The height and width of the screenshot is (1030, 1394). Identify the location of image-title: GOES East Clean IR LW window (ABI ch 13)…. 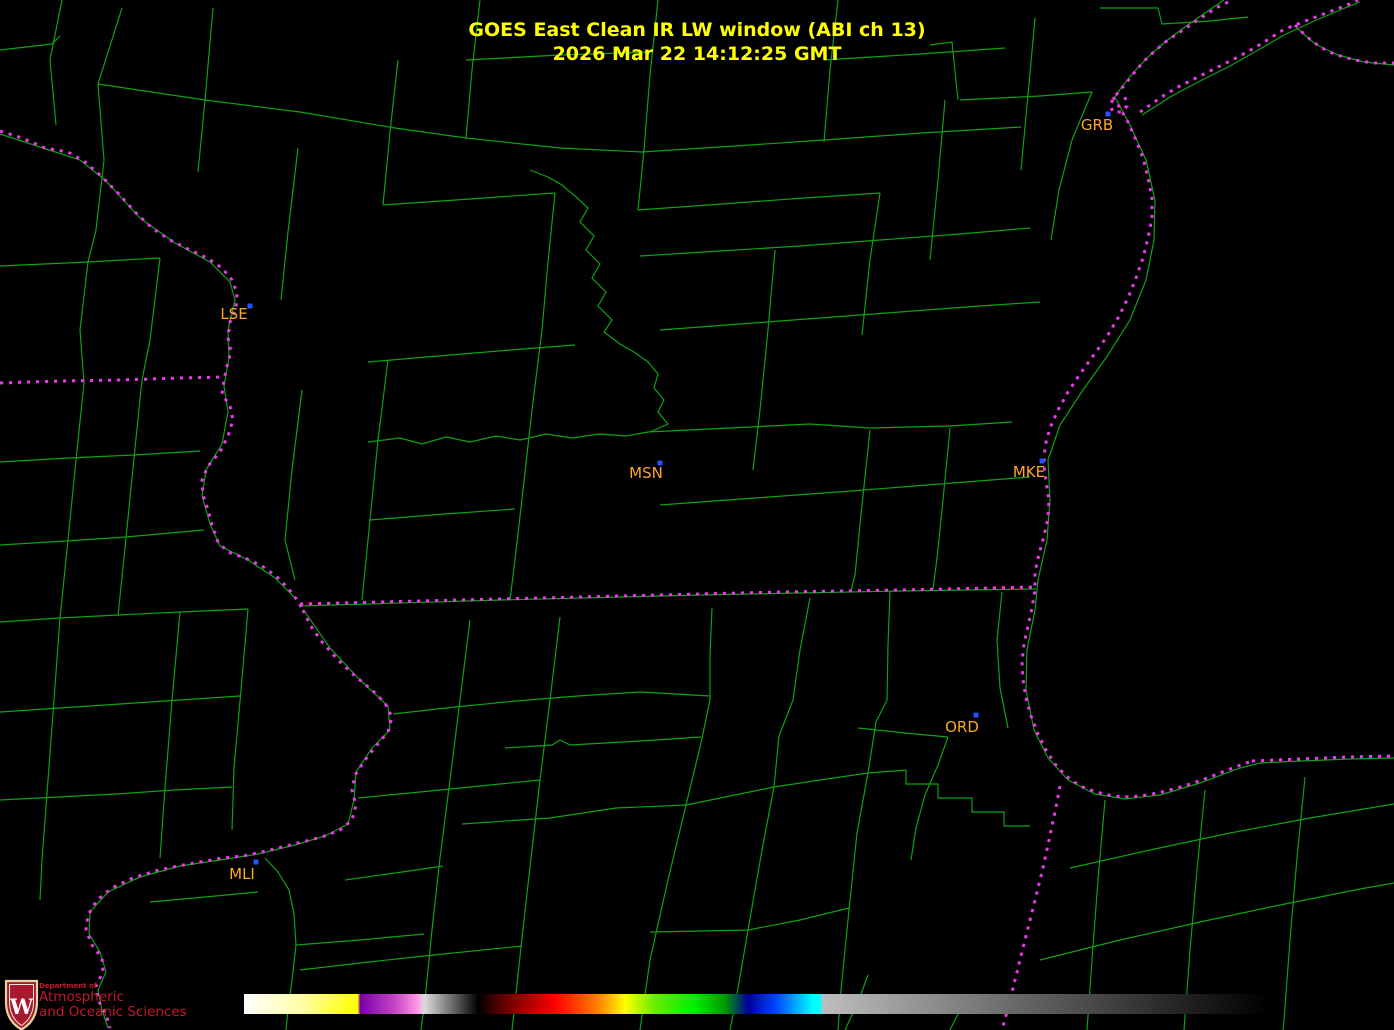
(697, 42).